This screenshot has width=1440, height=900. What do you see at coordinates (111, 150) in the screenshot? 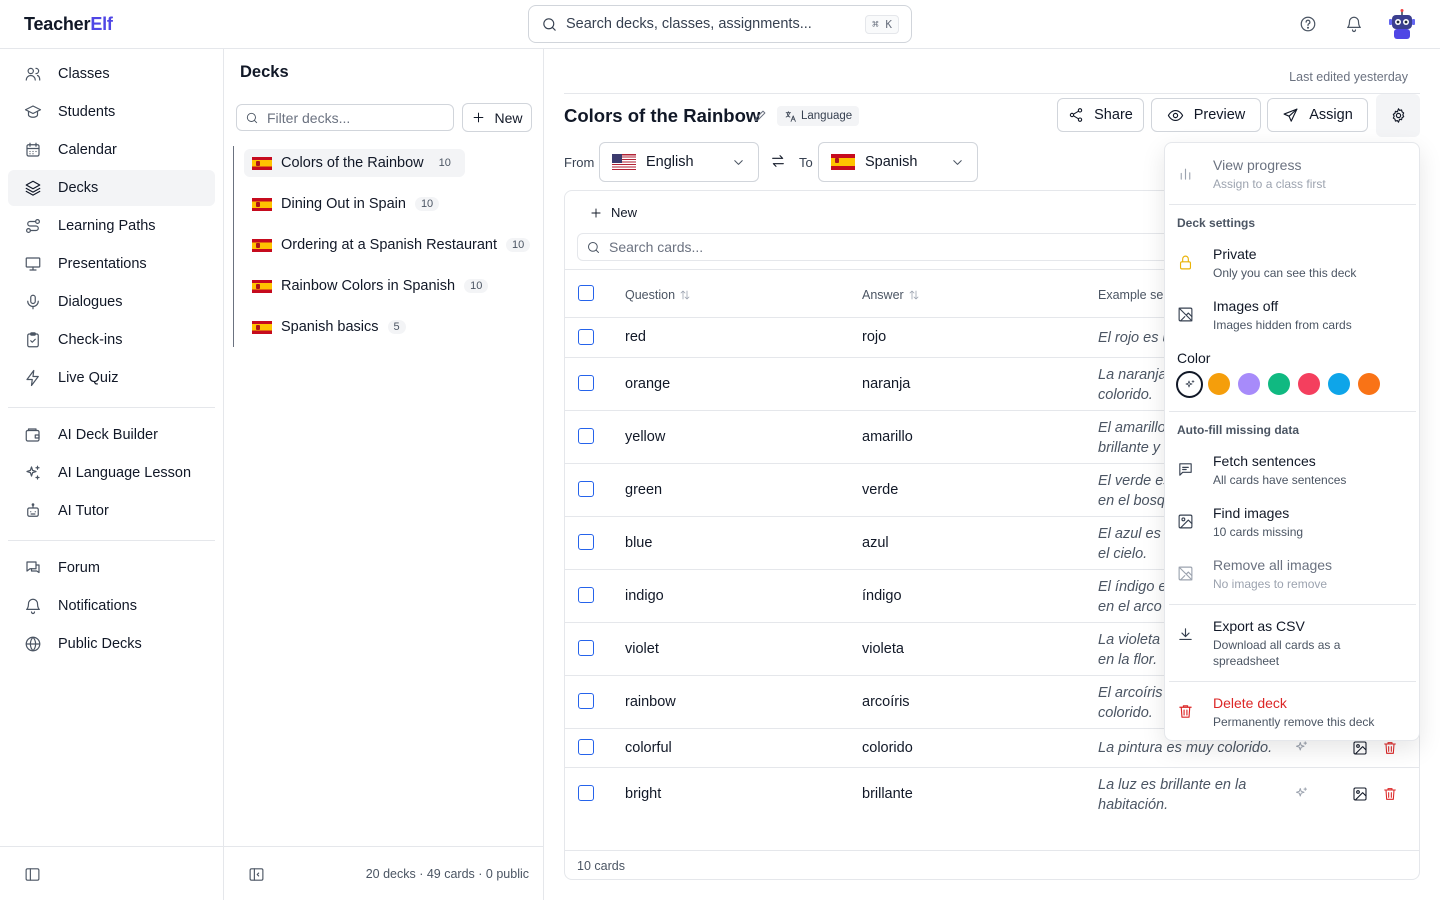
I see `sidebar-item-calendar: Calendar` at bounding box center [111, 150].